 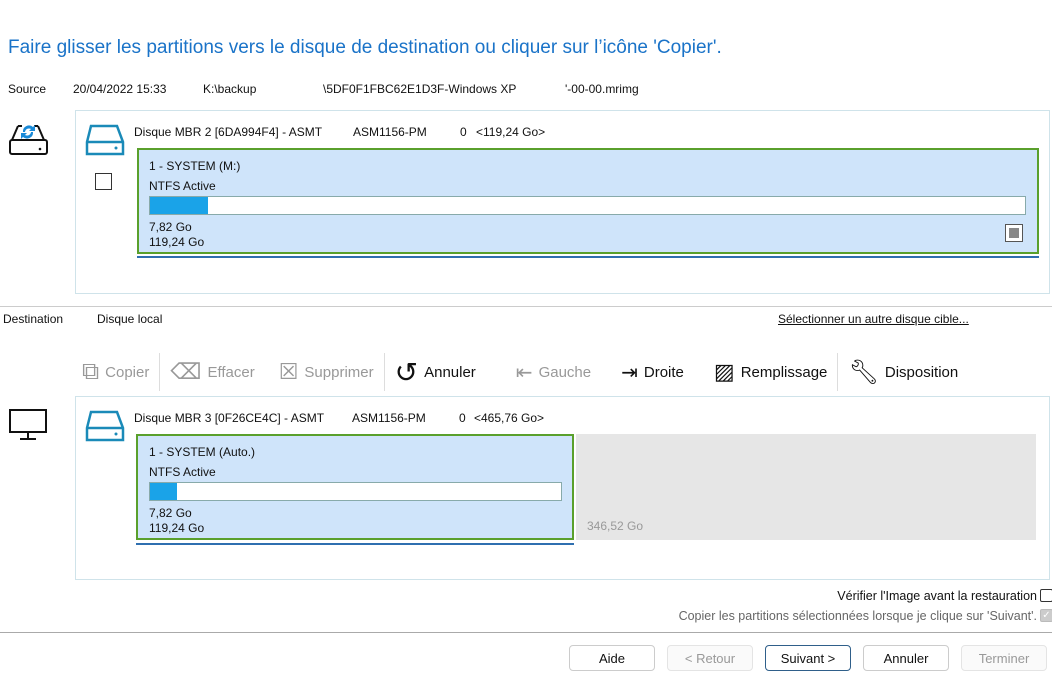 I want to click on delete-button: ☒ Supprimer, so click(x=326, y=372).